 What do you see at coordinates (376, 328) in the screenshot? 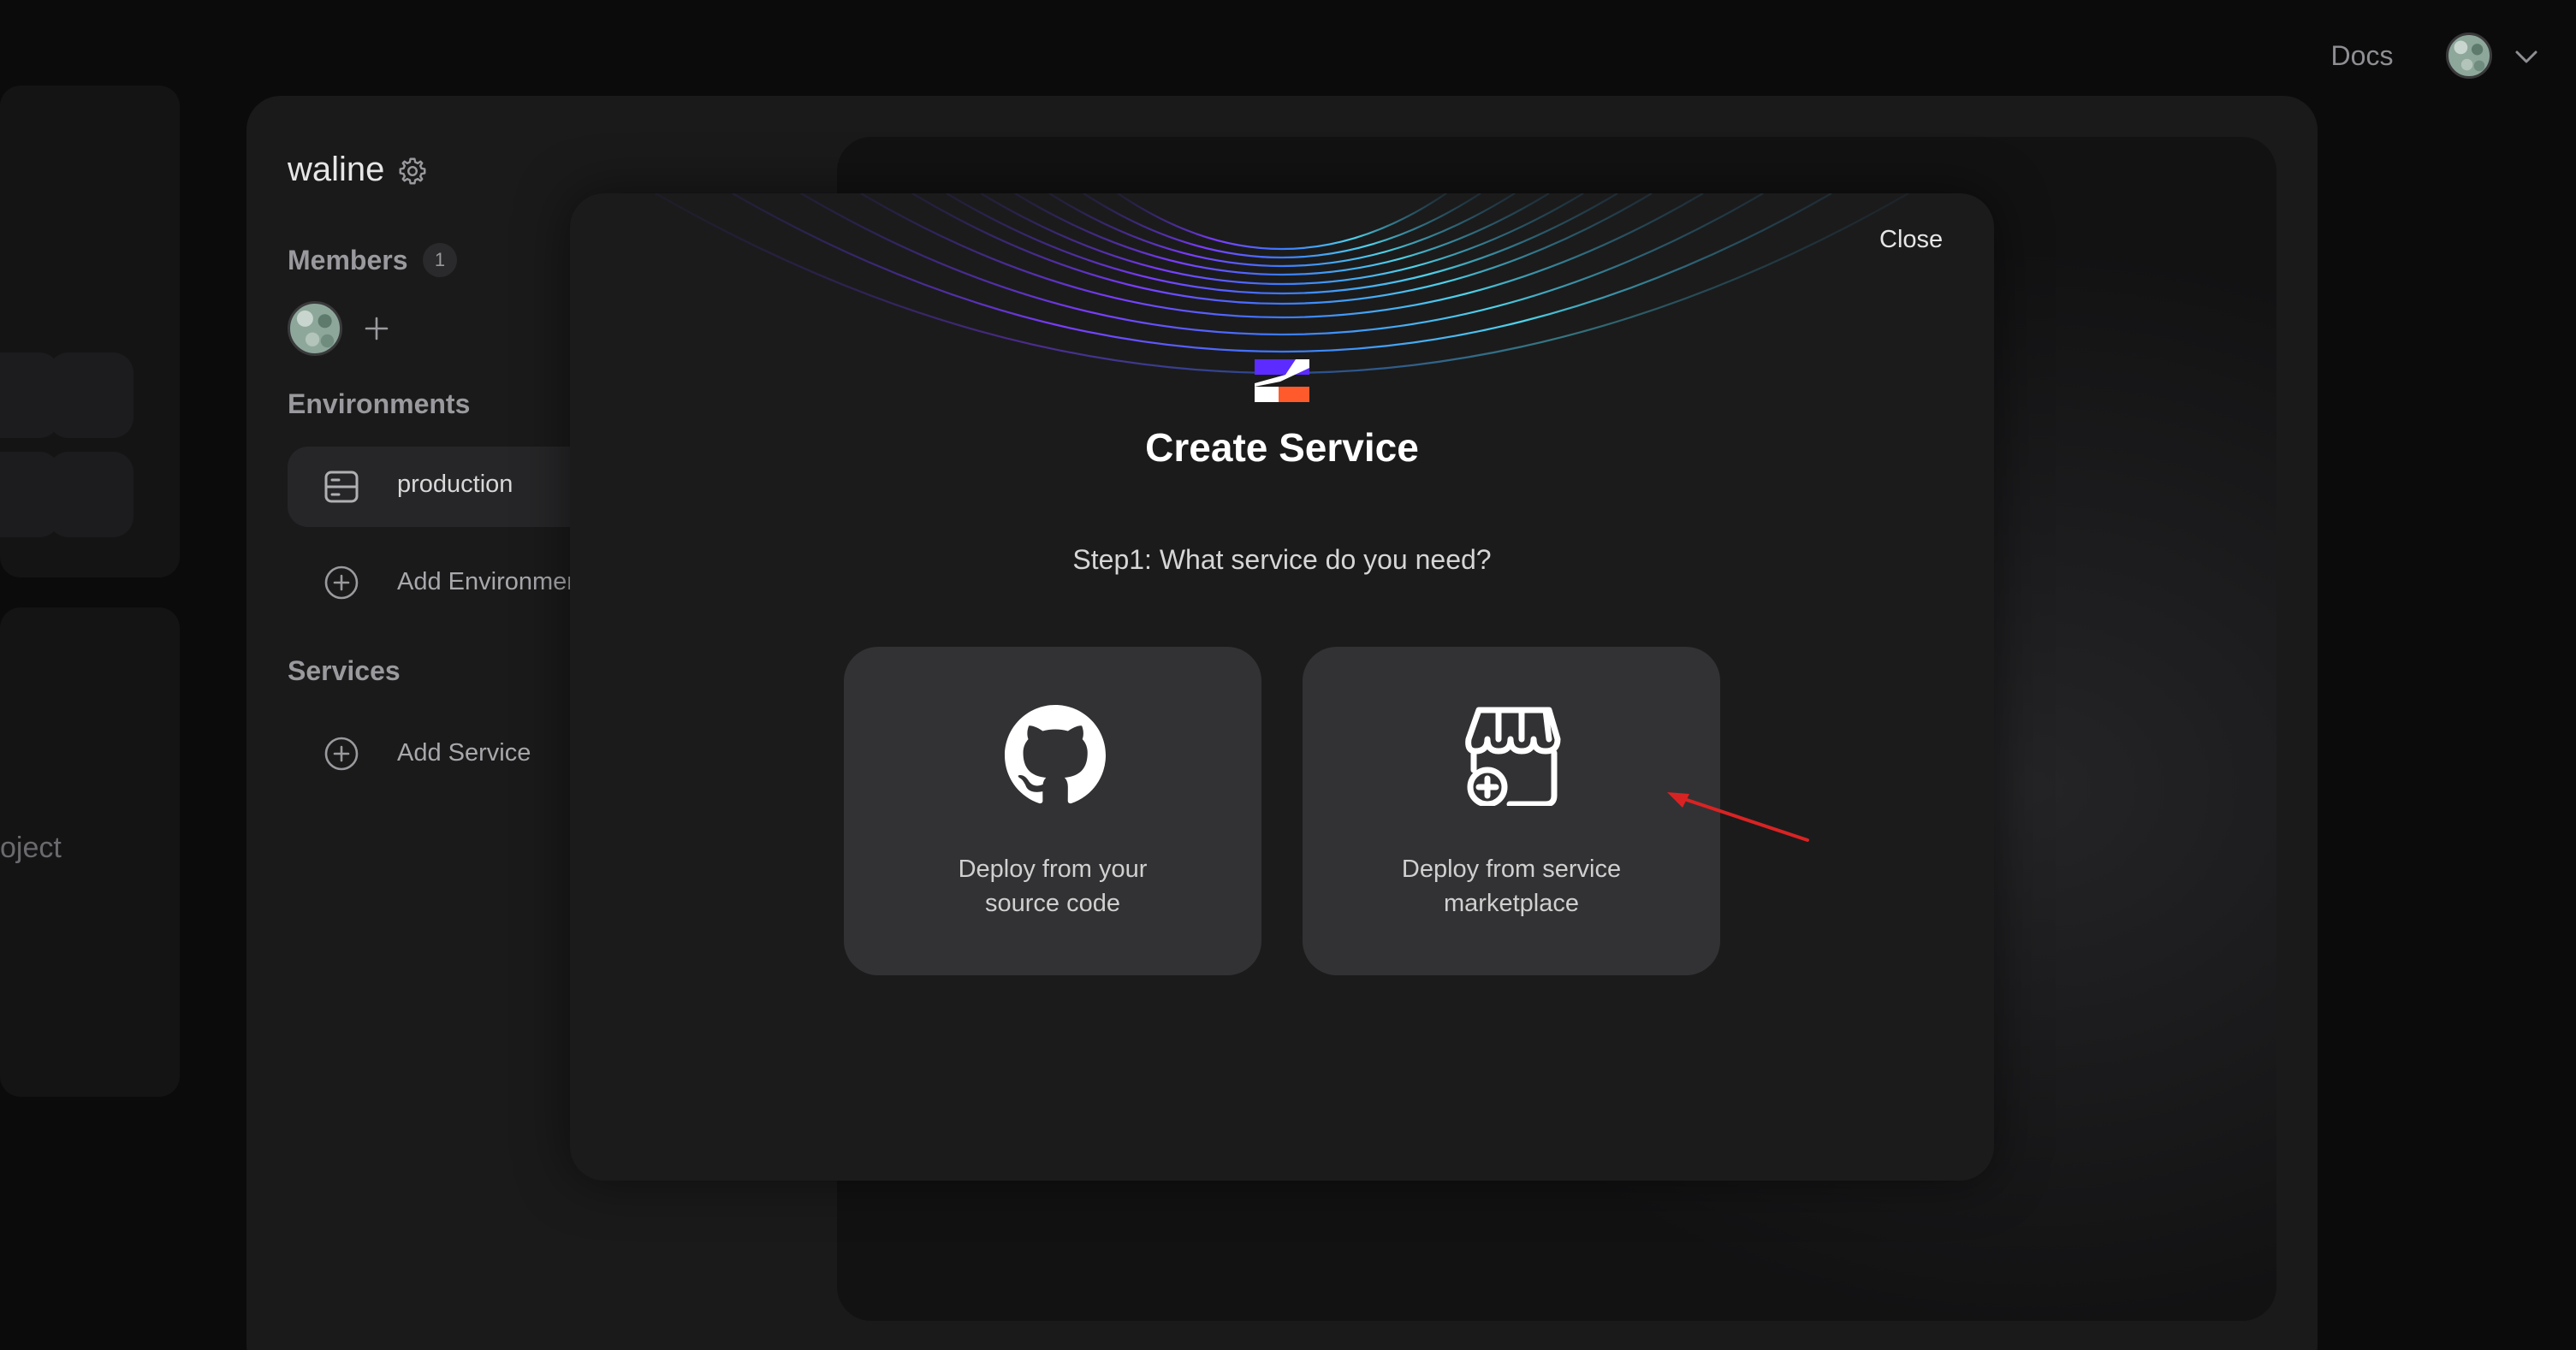
I see `add-member-icon` at bounding box center [376, 328].